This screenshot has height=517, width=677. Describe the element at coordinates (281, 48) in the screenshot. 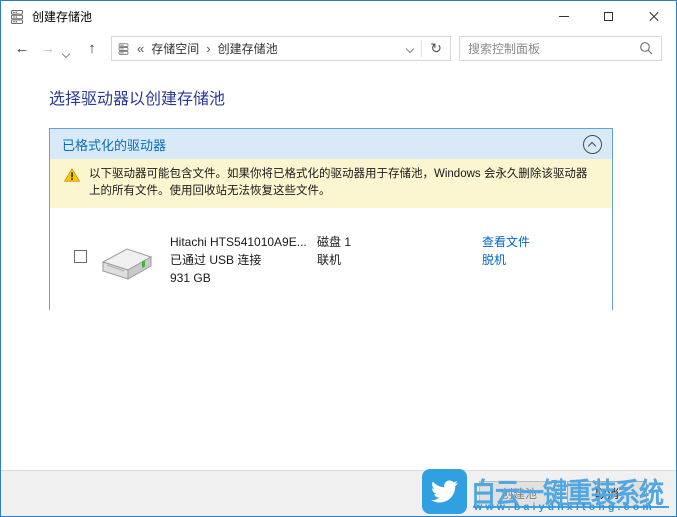

I see `breadcrumb: « 存储空间 › 创建存储池 ↻` at that location.